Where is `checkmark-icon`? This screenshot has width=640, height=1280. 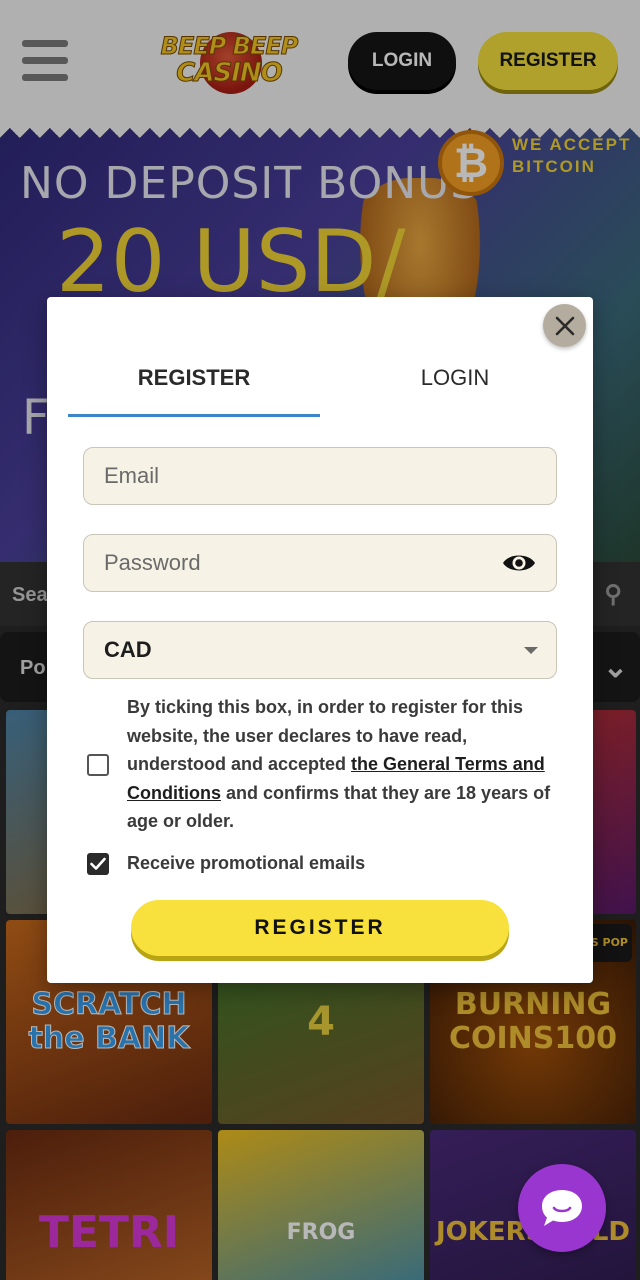 checkmark-icon is located at coordinates (98, 863).